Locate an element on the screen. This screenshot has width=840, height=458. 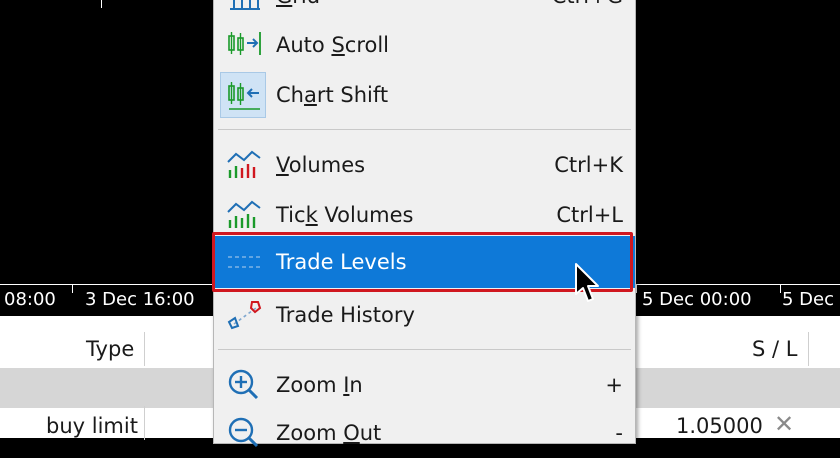
tick-volumes-icon is located at coordinates (244, 214).